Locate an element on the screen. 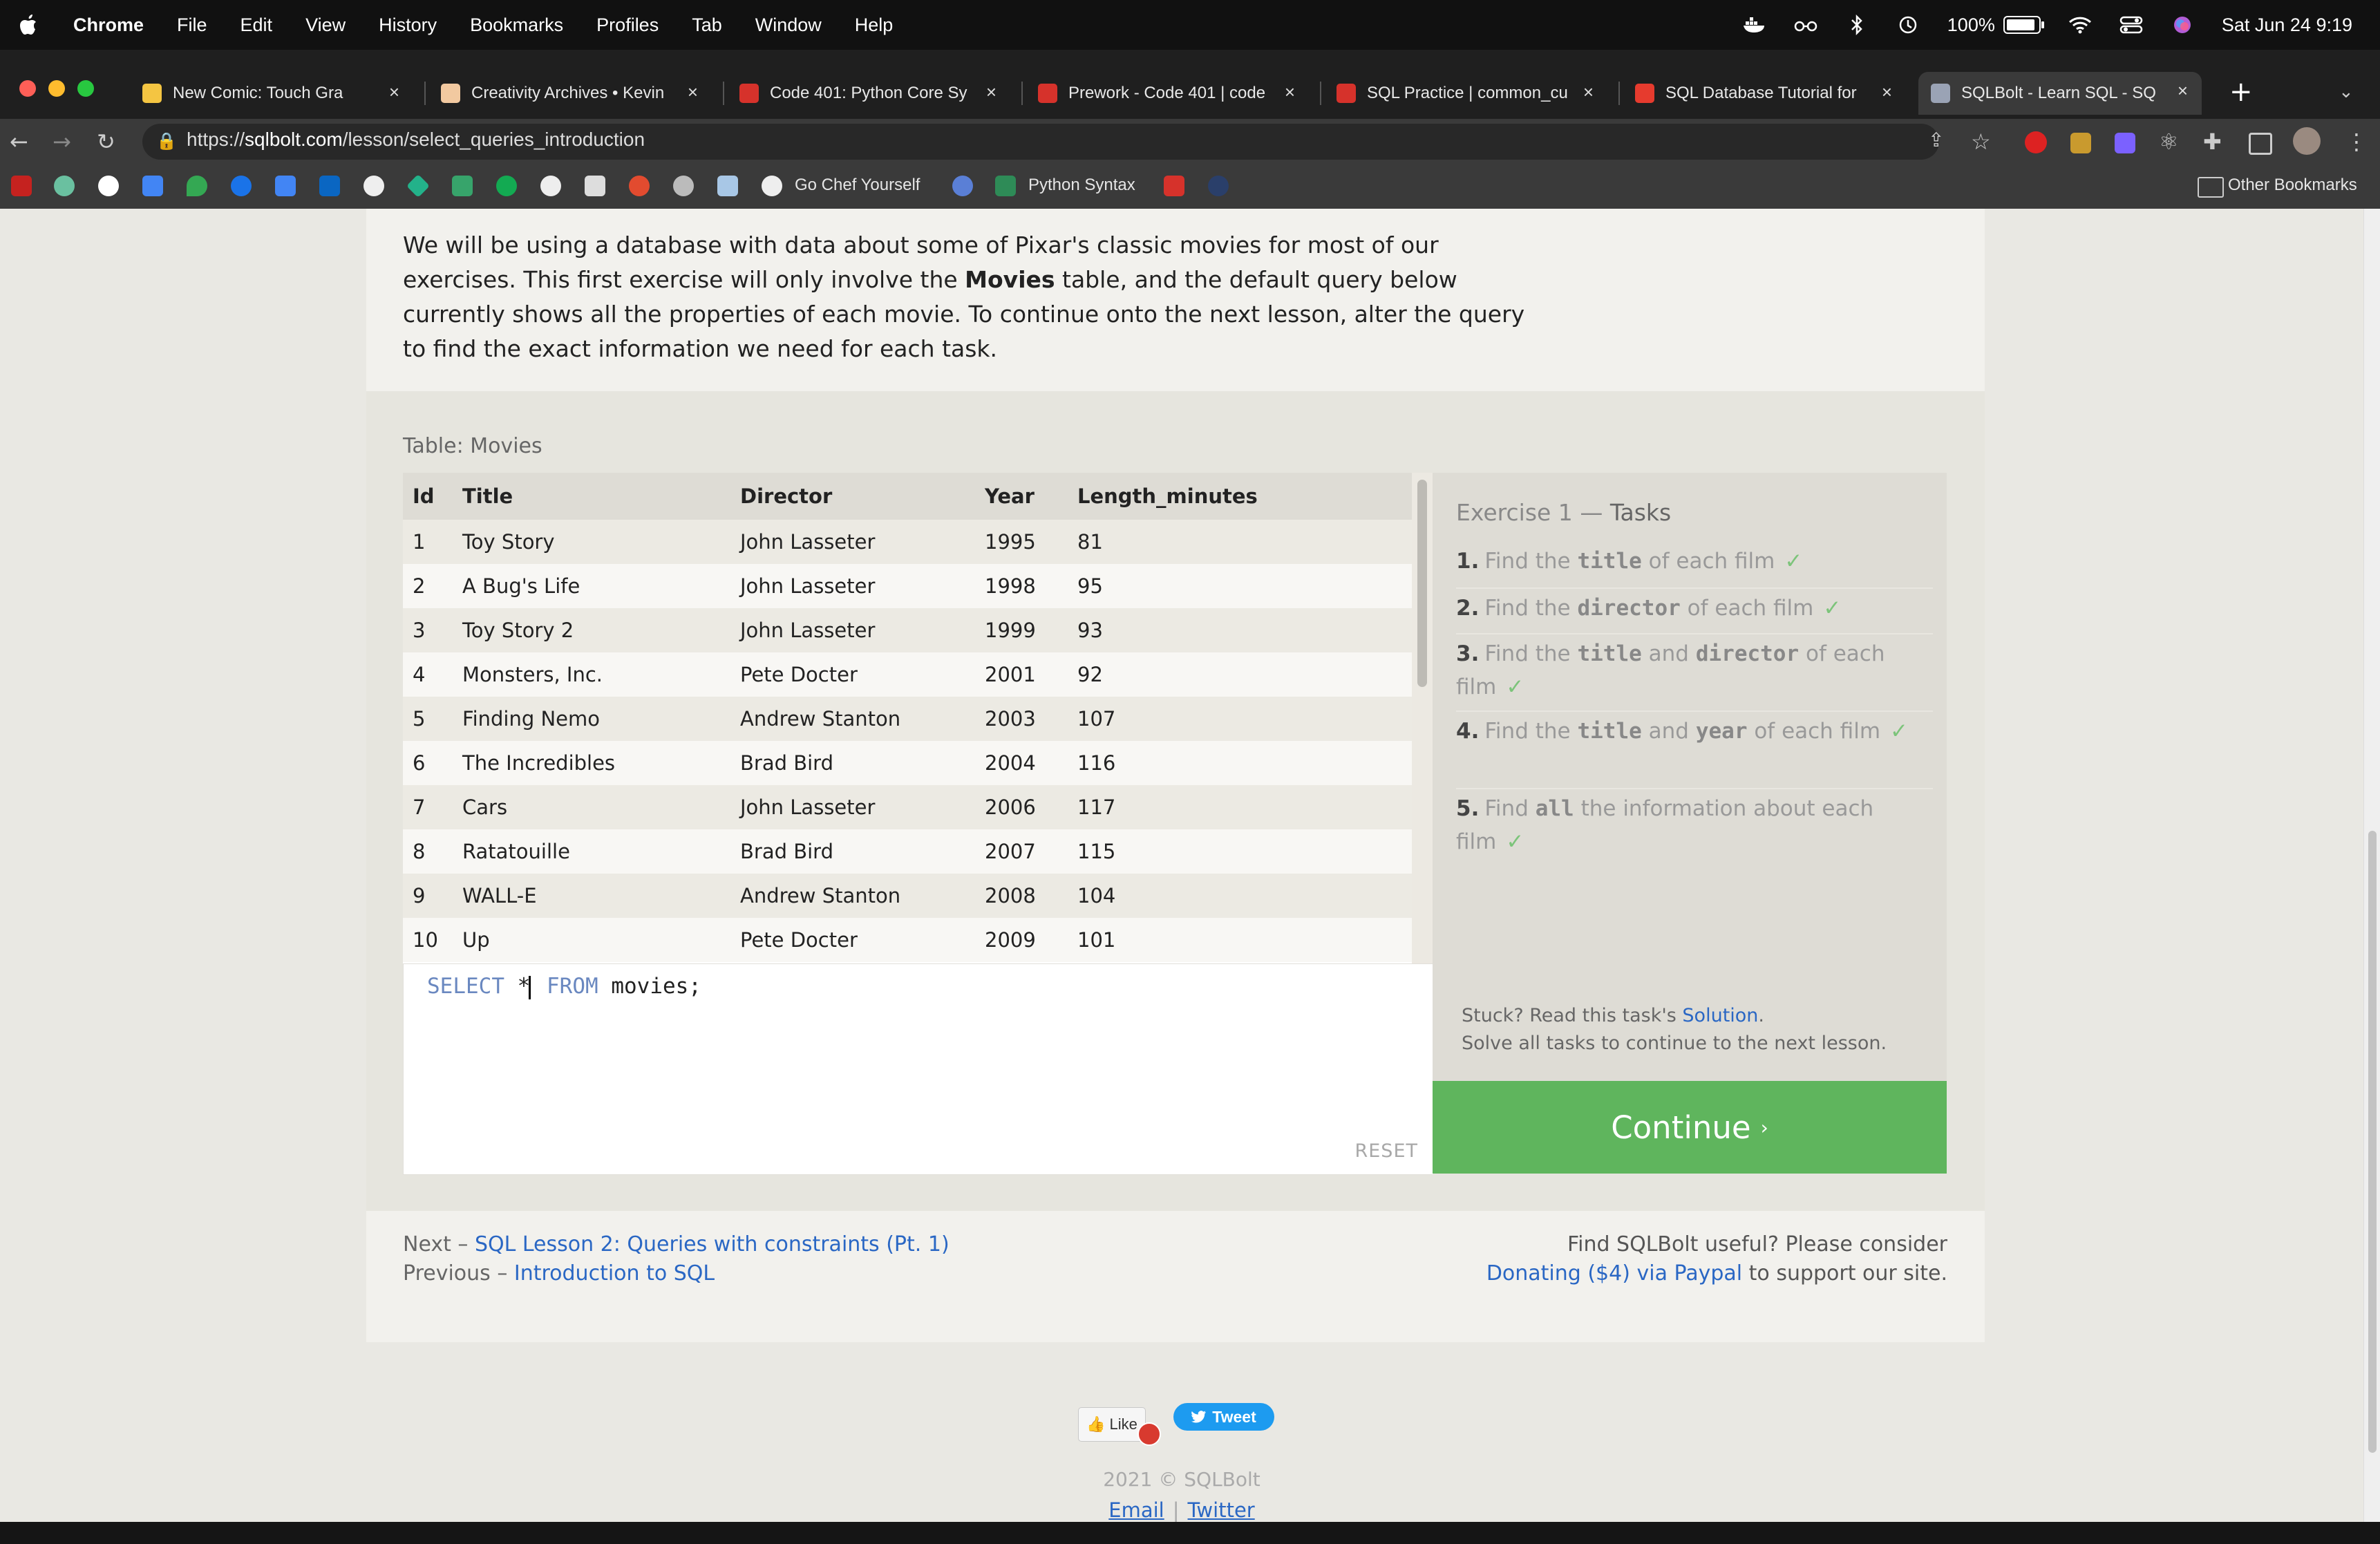 The height and width of the screenshot is (1544, 2380). menu-history: History is located at coordinates (408, 26).